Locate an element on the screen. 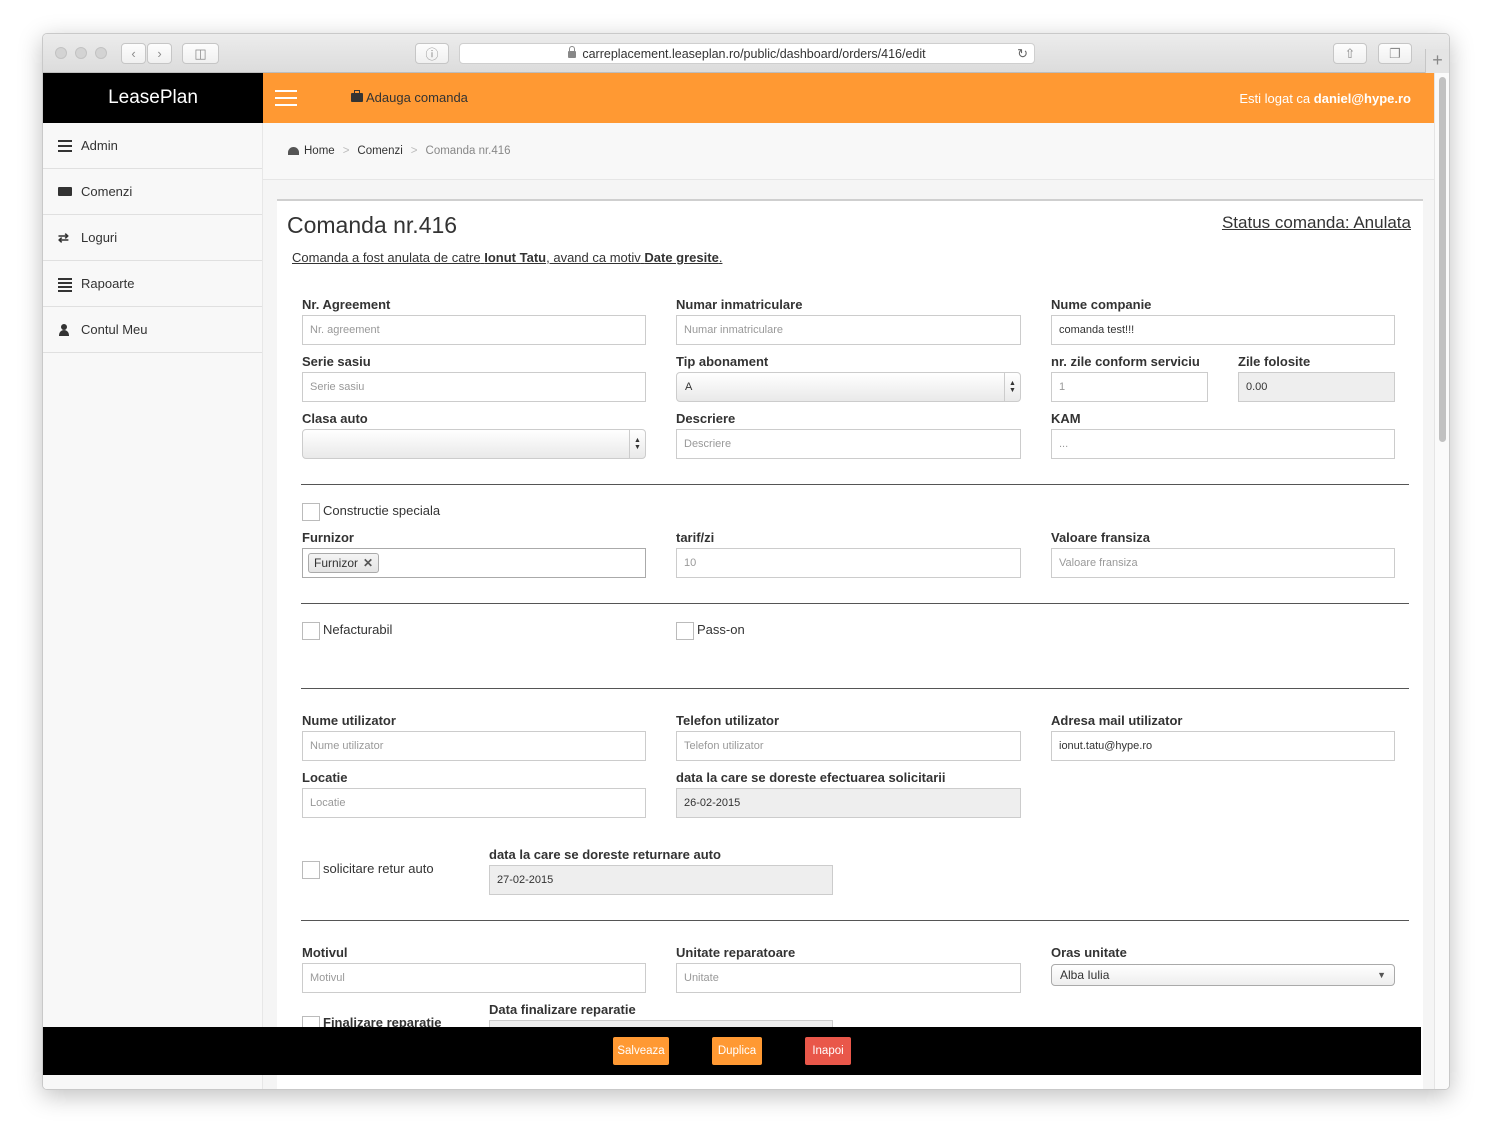 The image size is (1492, 1141). menu-toggle-icon is located at coordinates (286, 100).